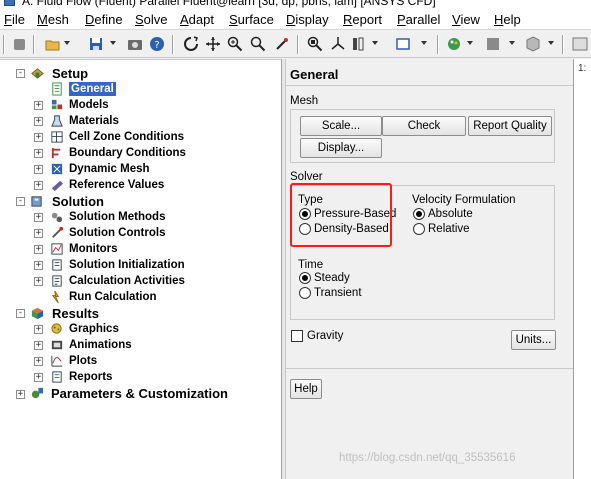 This screenshot has height=479, width=591. Describe the element at coordinates (58, 19) in the screenshot. I see `menu-label-rest: esh` at that location.